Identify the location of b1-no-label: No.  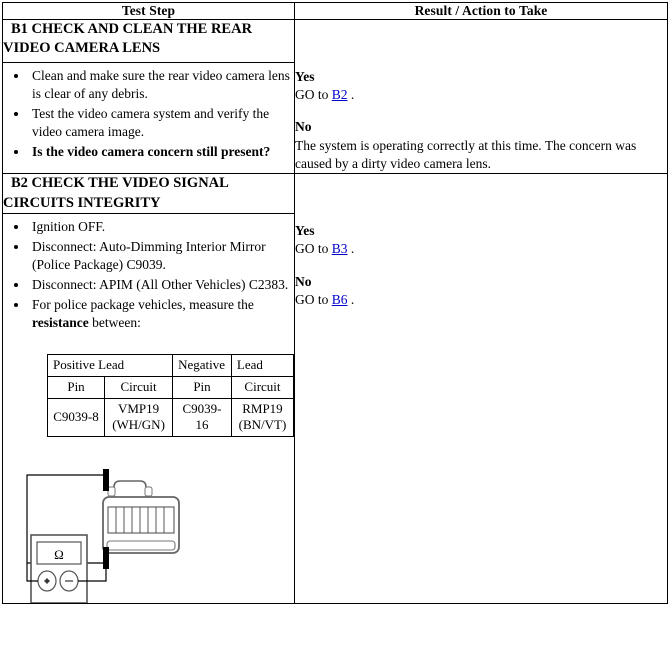
(303, 127).